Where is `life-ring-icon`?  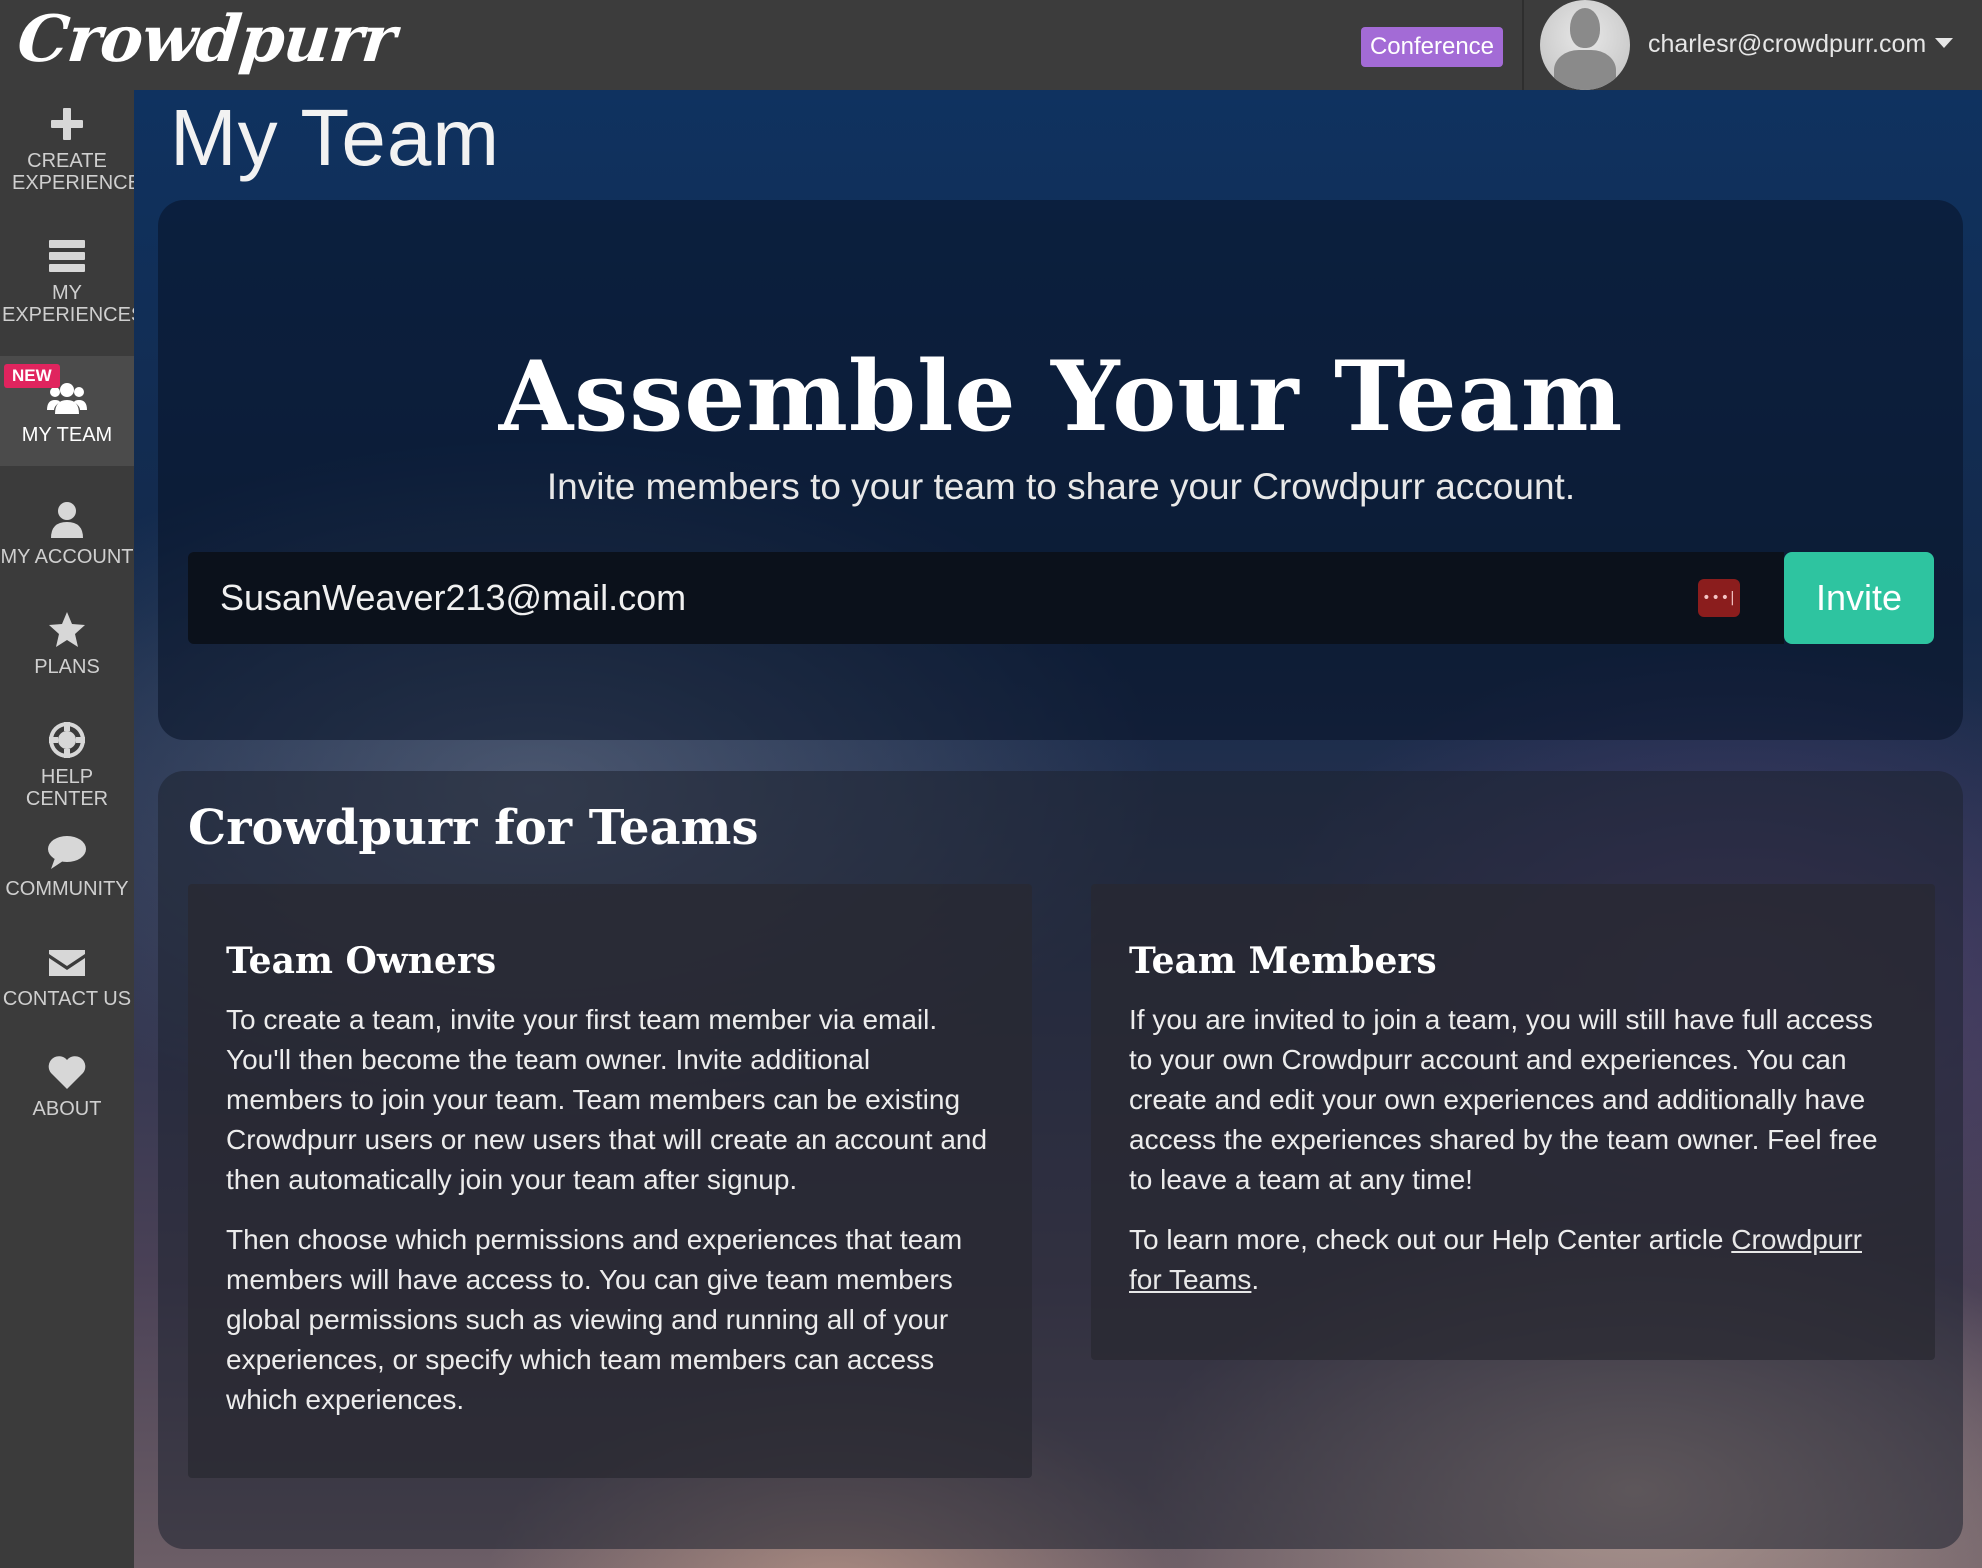
life-ring-icon is located at coordinates (67, 740).